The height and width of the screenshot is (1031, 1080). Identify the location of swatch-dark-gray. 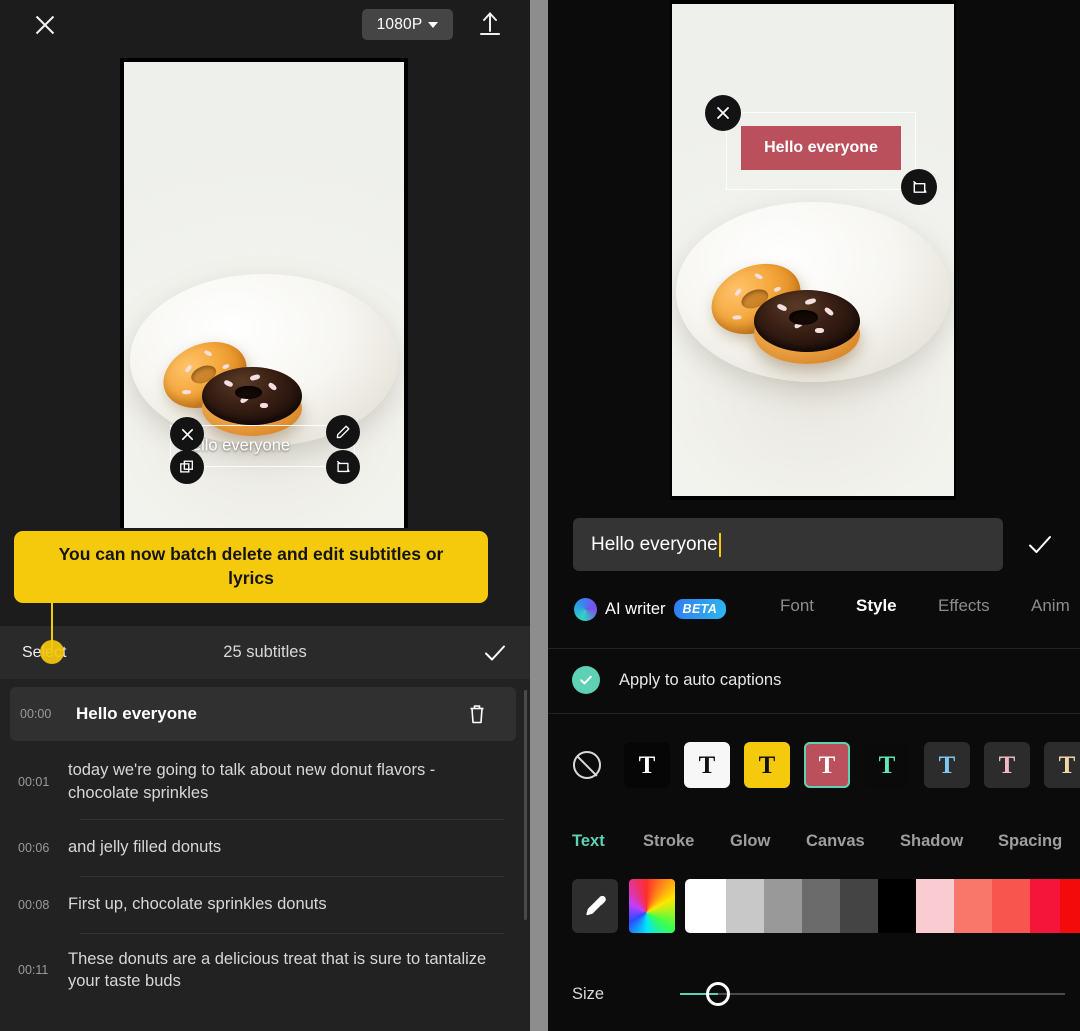
(821, 906).